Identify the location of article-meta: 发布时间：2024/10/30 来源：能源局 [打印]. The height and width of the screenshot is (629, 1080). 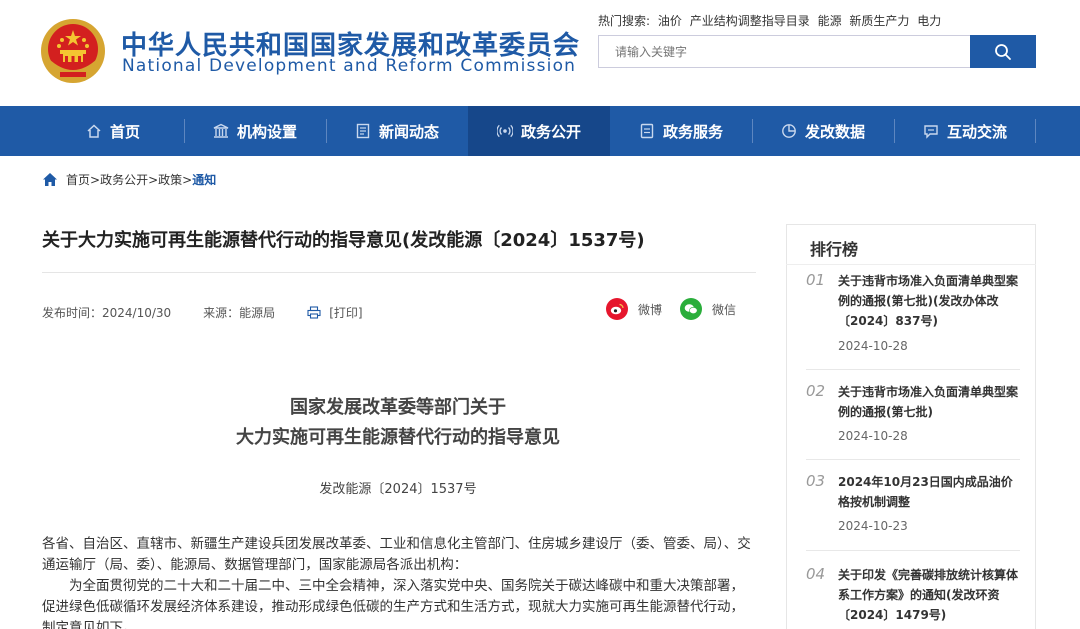
(202, 312).